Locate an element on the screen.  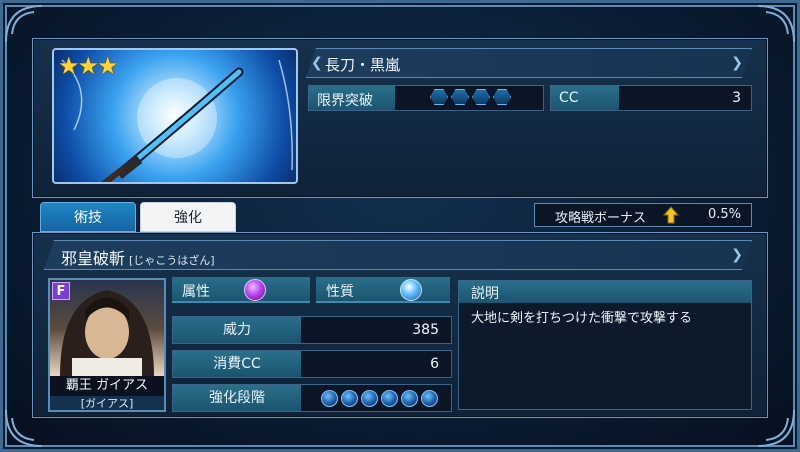
stage-orbs is located at coordinates (379, 398).